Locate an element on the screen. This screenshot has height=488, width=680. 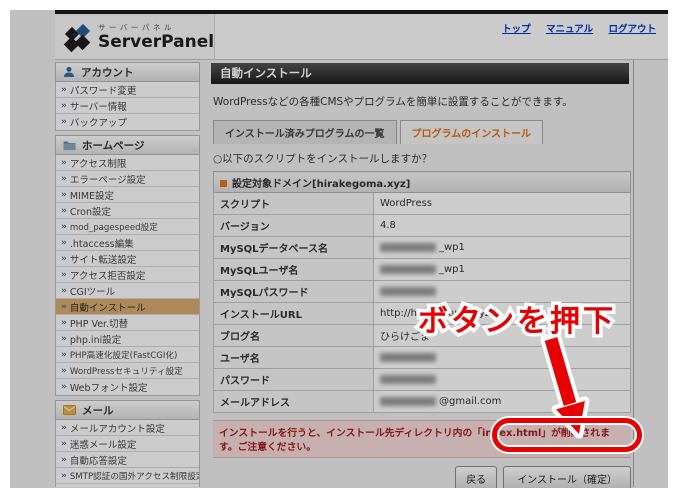
sidebar-item-label: Webフォント設定 is located at coordinates (108, 388).